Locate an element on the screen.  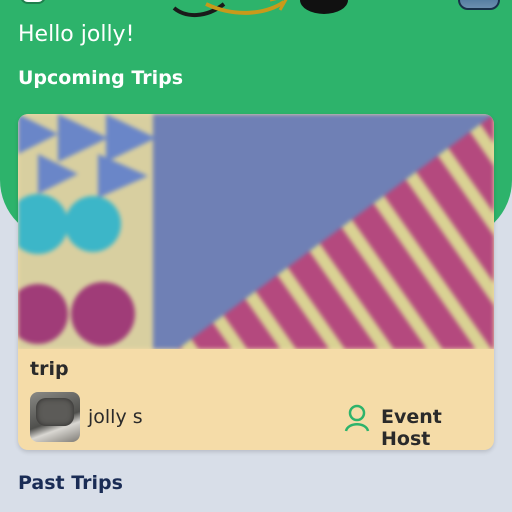
person-icon is located at coordinates (357, 418).